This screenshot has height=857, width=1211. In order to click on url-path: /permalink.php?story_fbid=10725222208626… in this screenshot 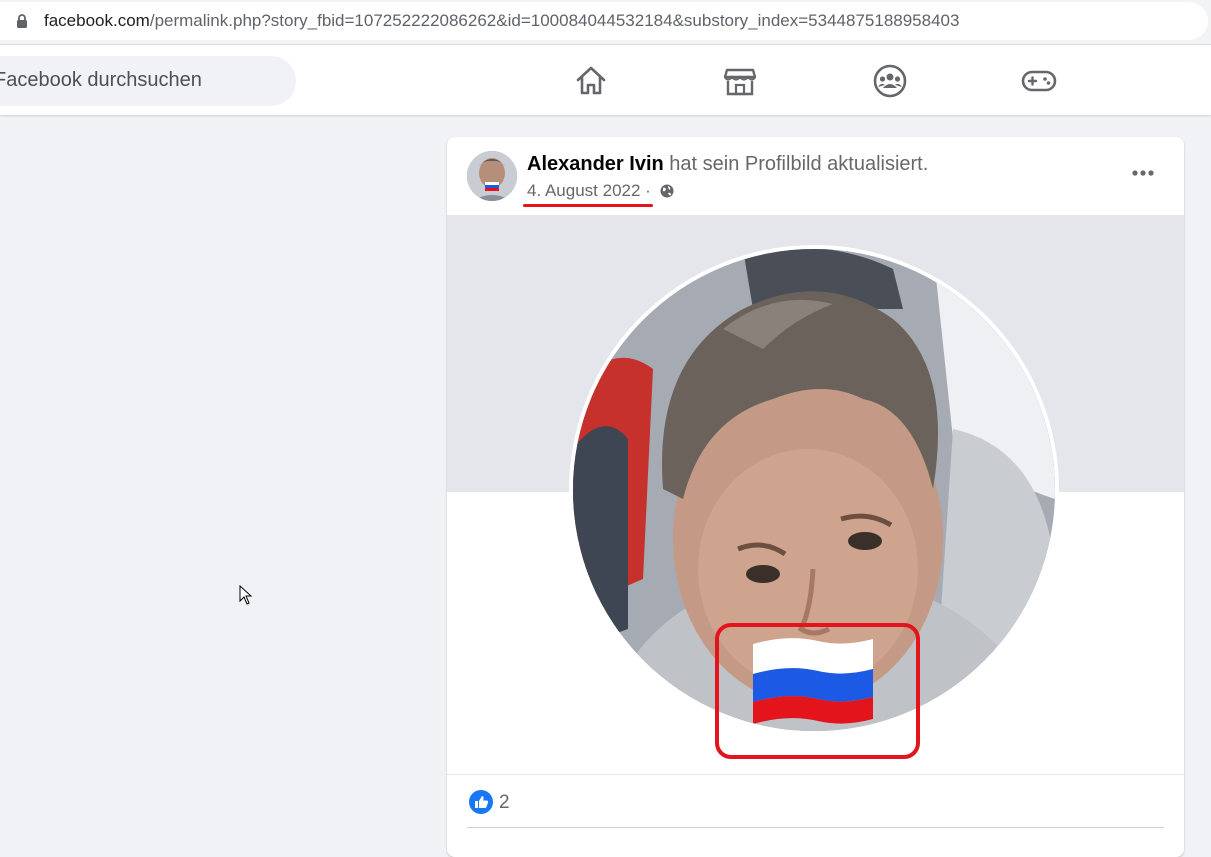, I will do `click(554, 20)`.